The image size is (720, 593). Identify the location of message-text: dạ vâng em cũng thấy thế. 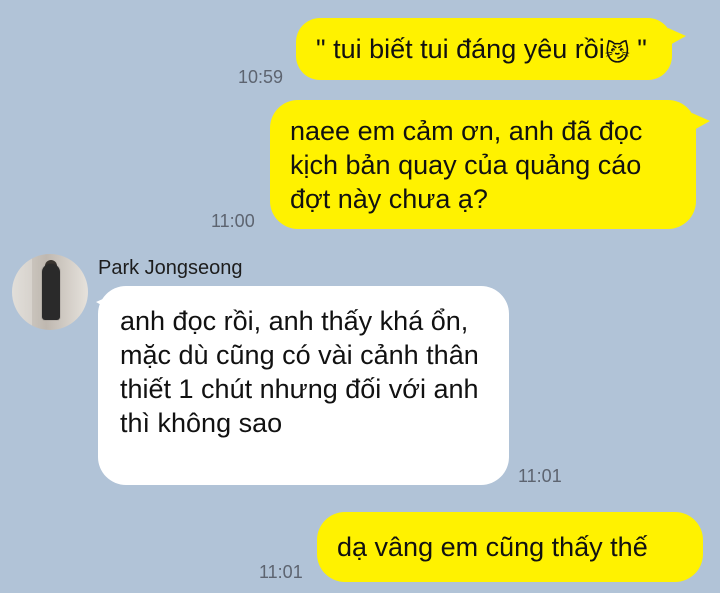
(492, 547).